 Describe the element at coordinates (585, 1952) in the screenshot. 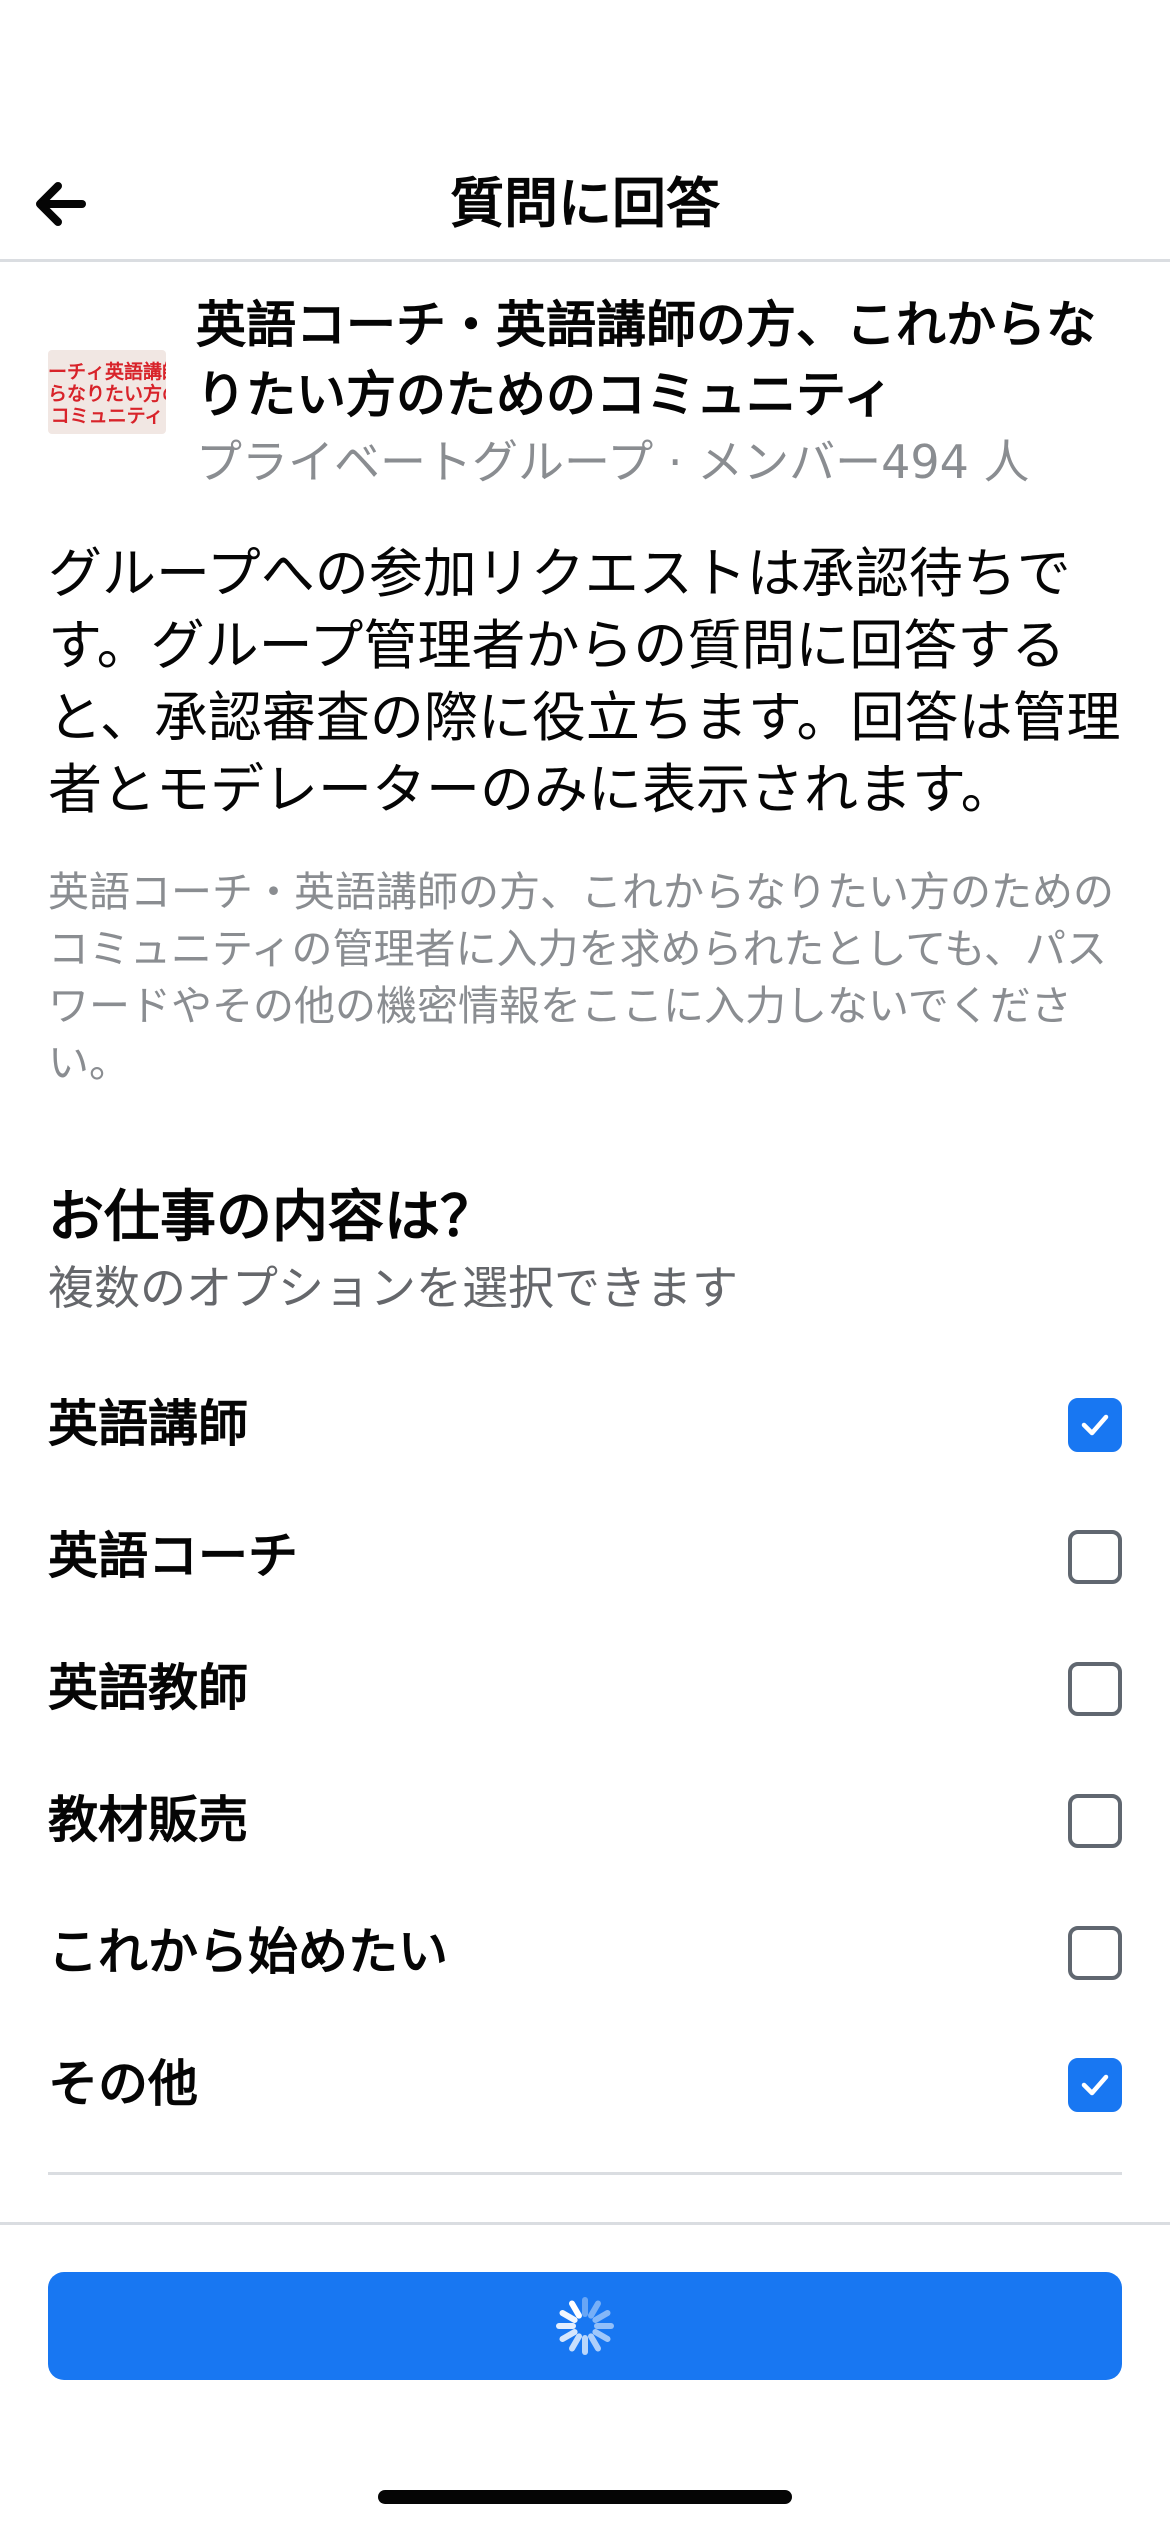

I see `option-row: これから始めたい` at that location.